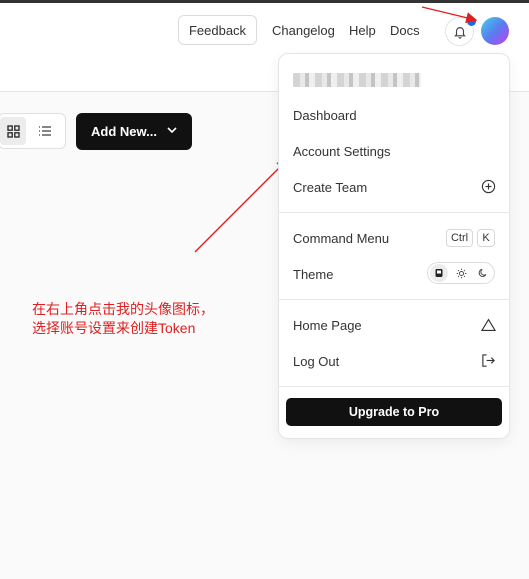 Image resolution: width=529 pixels, height=579 pixels. I want to click on annotation-line-2: 选择账号设置来创建Token, so click(114, 328).